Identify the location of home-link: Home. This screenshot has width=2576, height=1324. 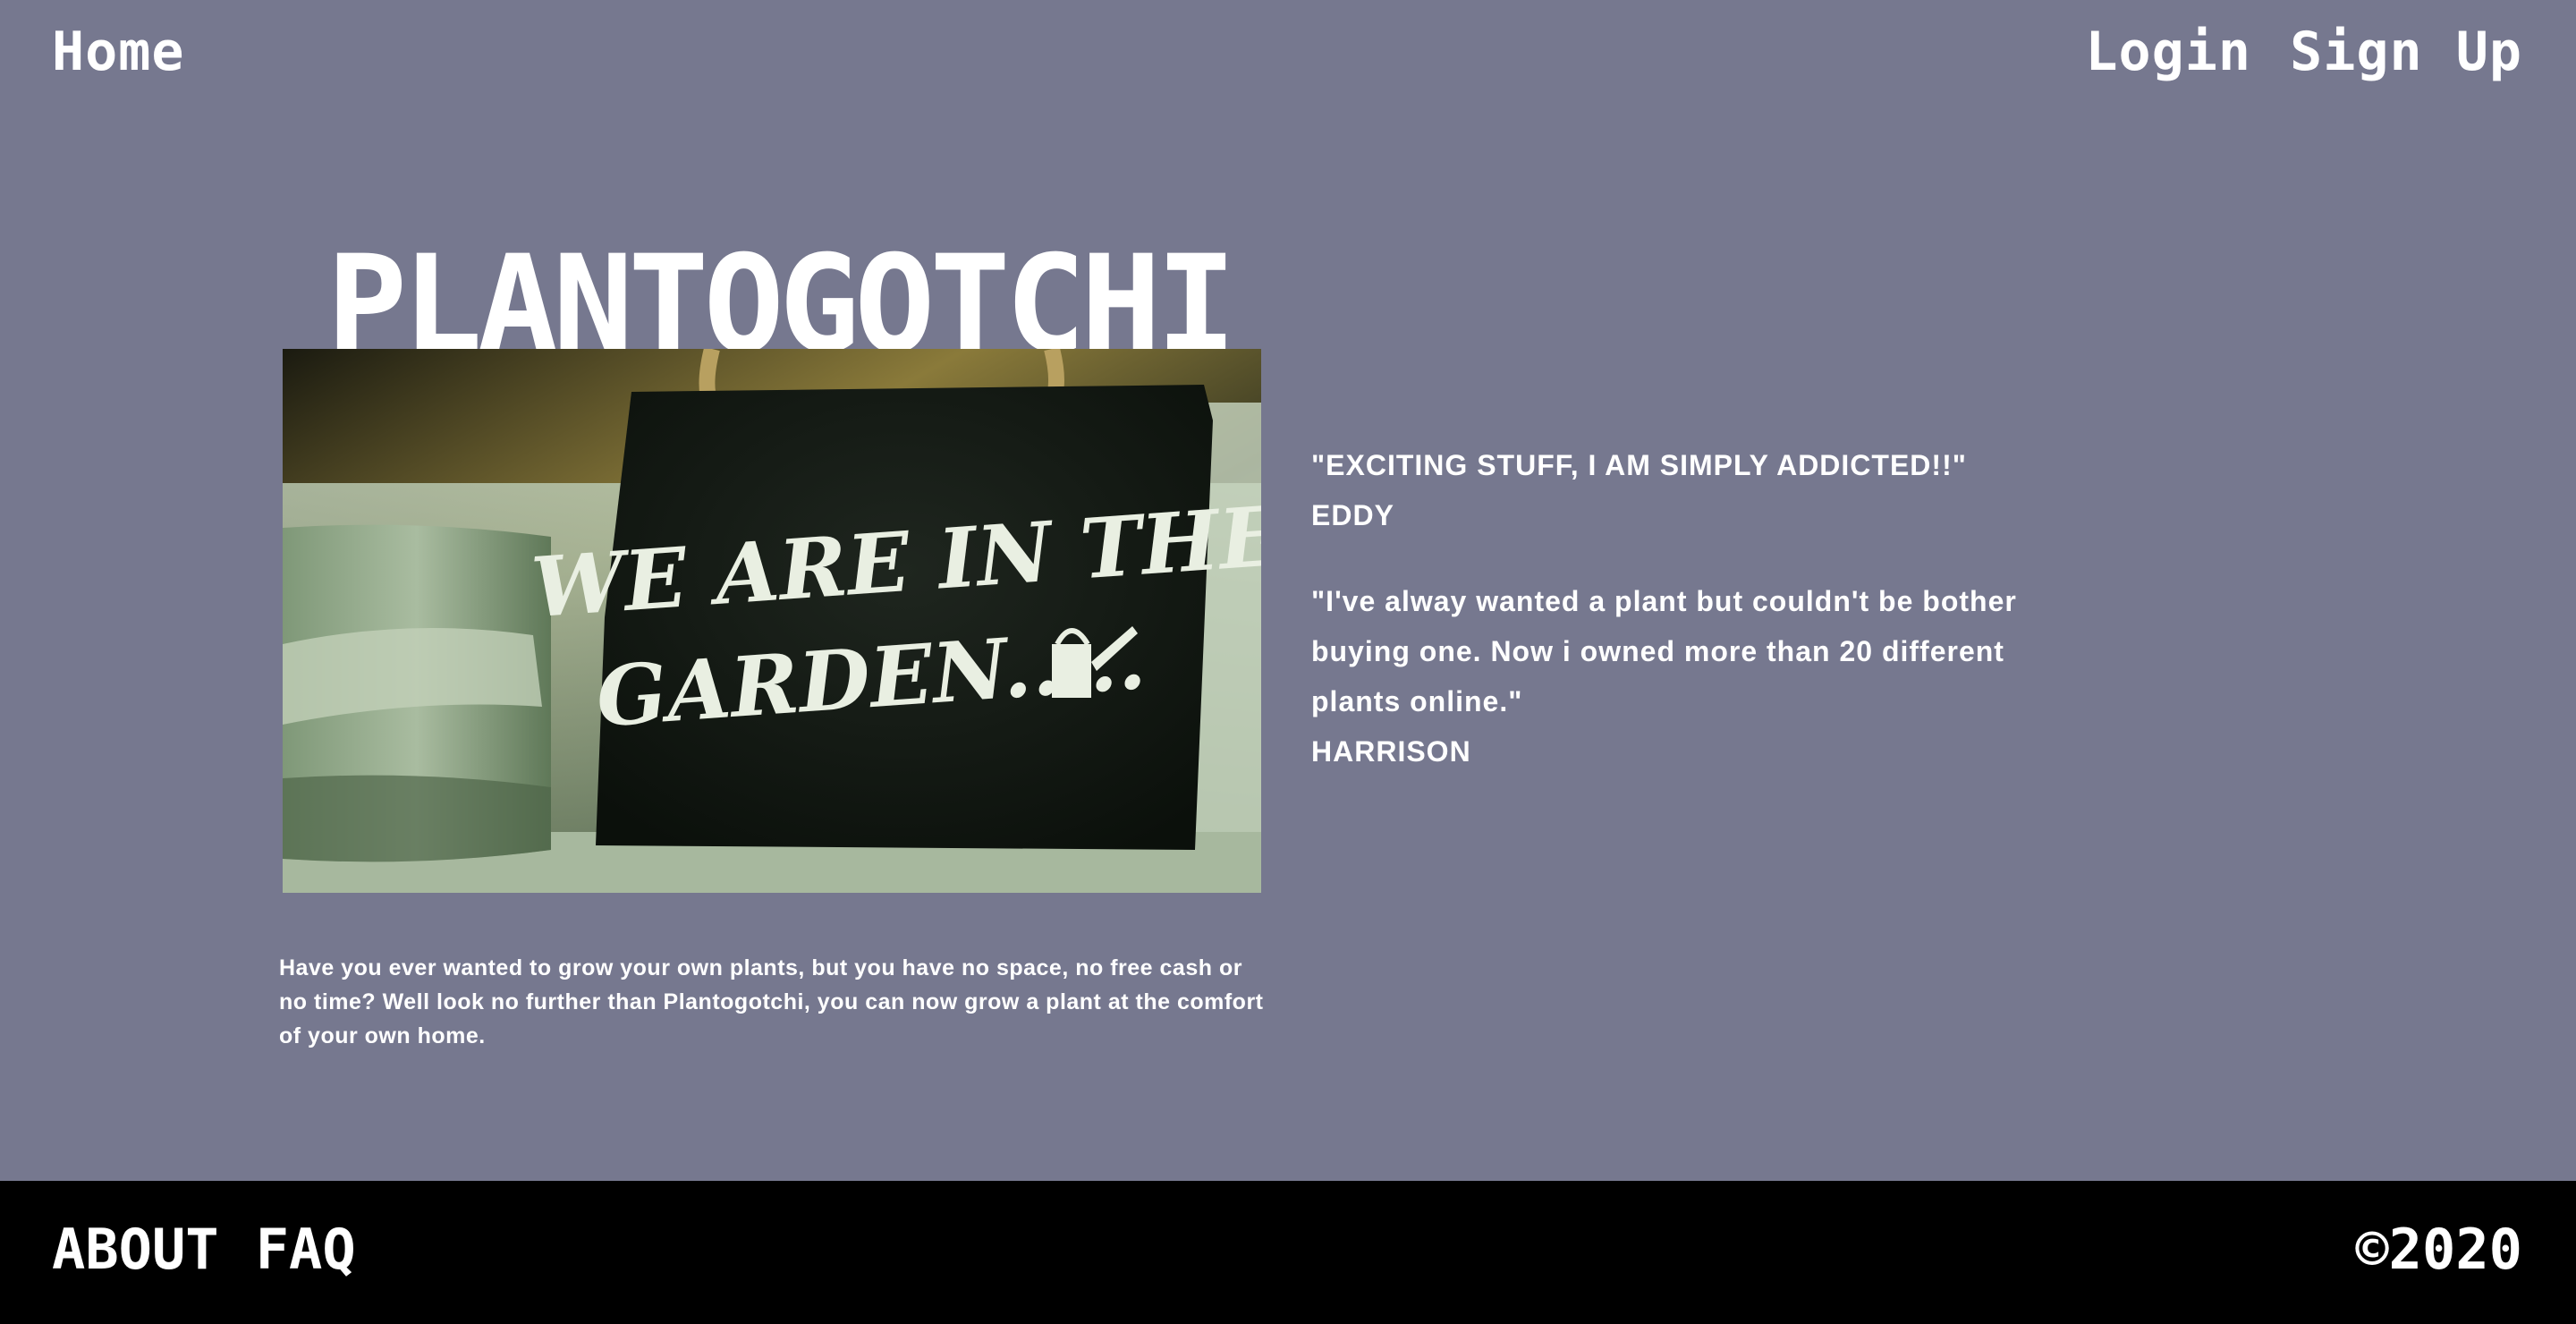
(118, 52).